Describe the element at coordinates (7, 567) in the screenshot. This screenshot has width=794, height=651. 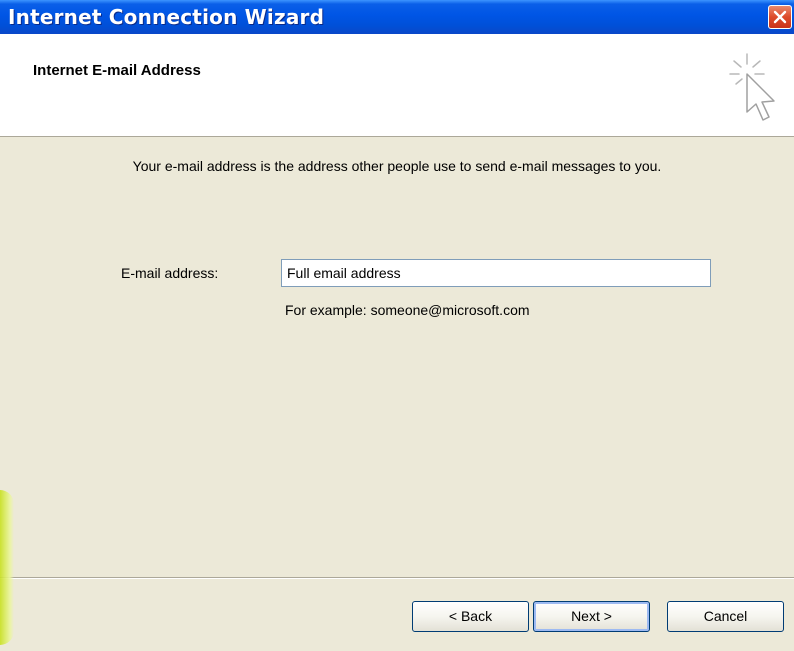
I see `background-accent` at that location.